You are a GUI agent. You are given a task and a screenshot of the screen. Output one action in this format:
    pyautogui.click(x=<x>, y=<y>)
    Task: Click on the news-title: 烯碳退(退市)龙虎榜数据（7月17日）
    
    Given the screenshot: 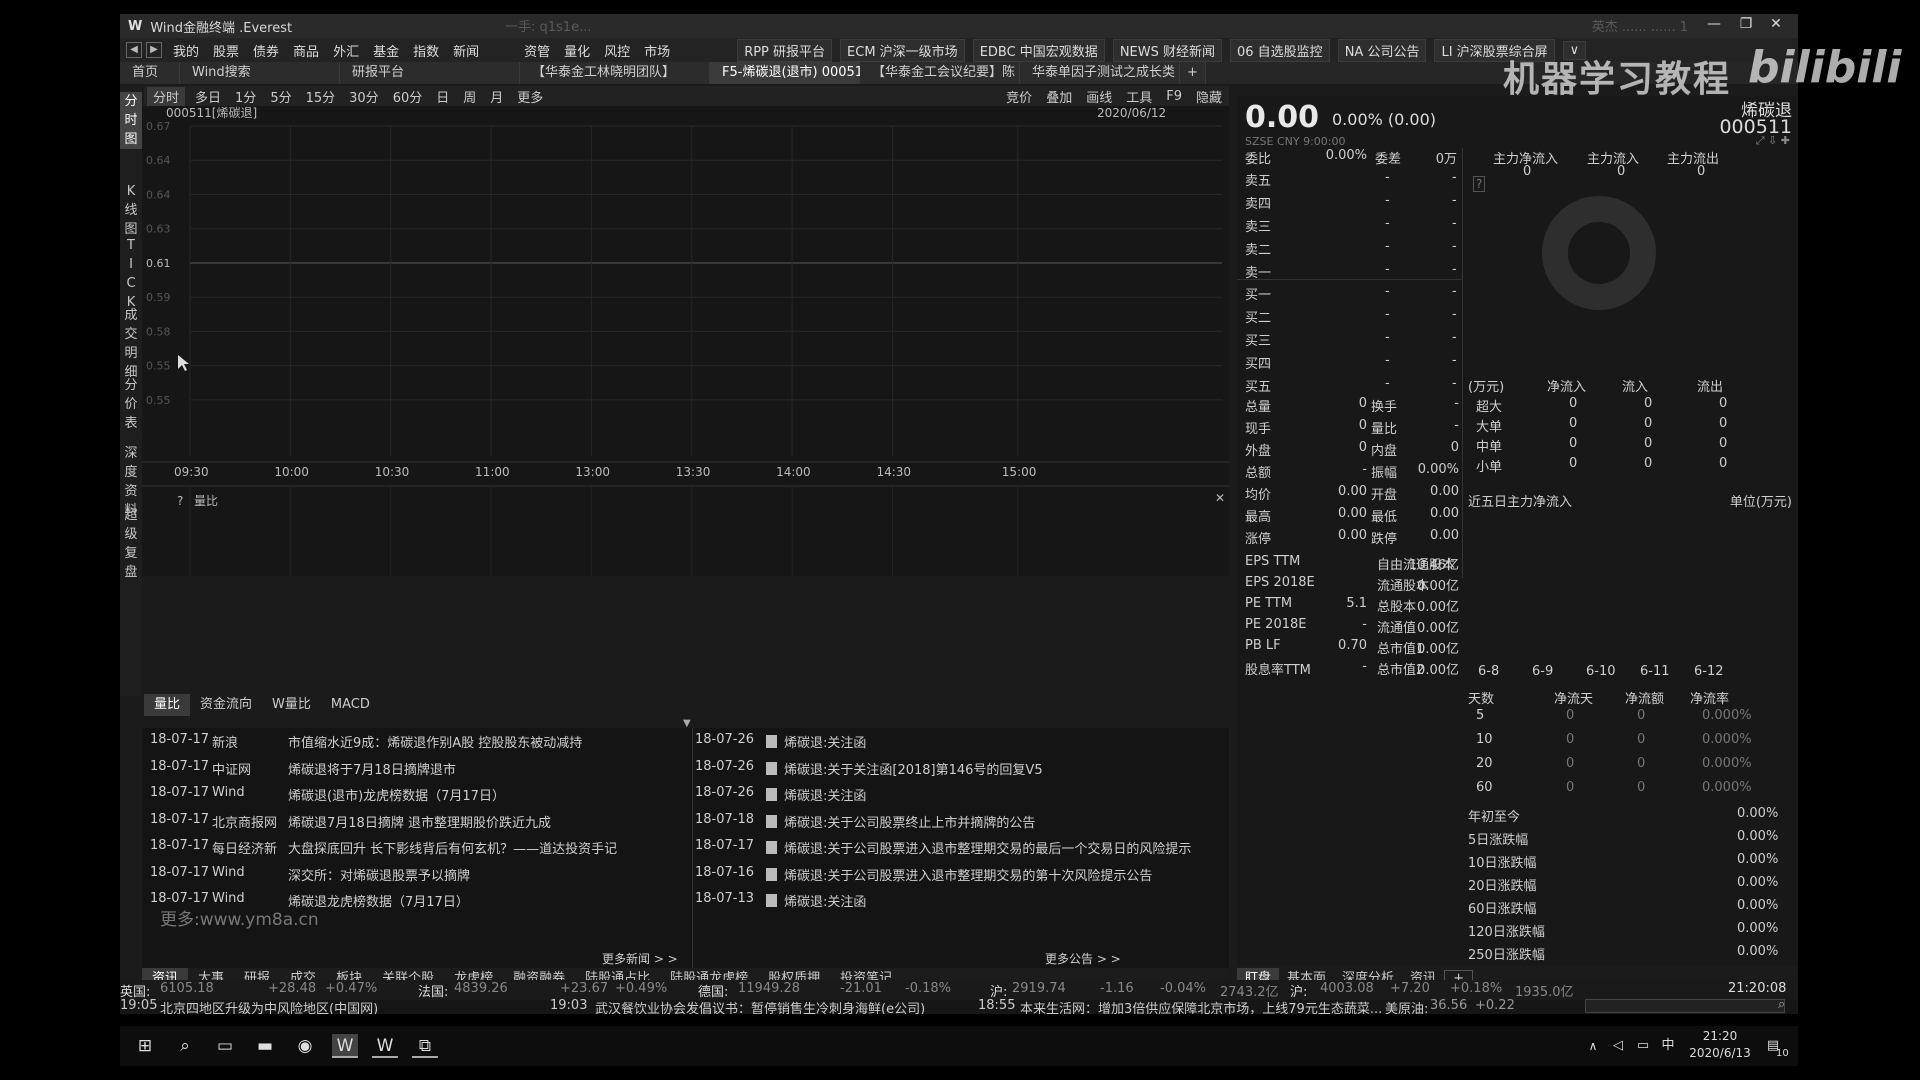 What is the action you would take?
    pyautogui.click(x=396, y=794)
    